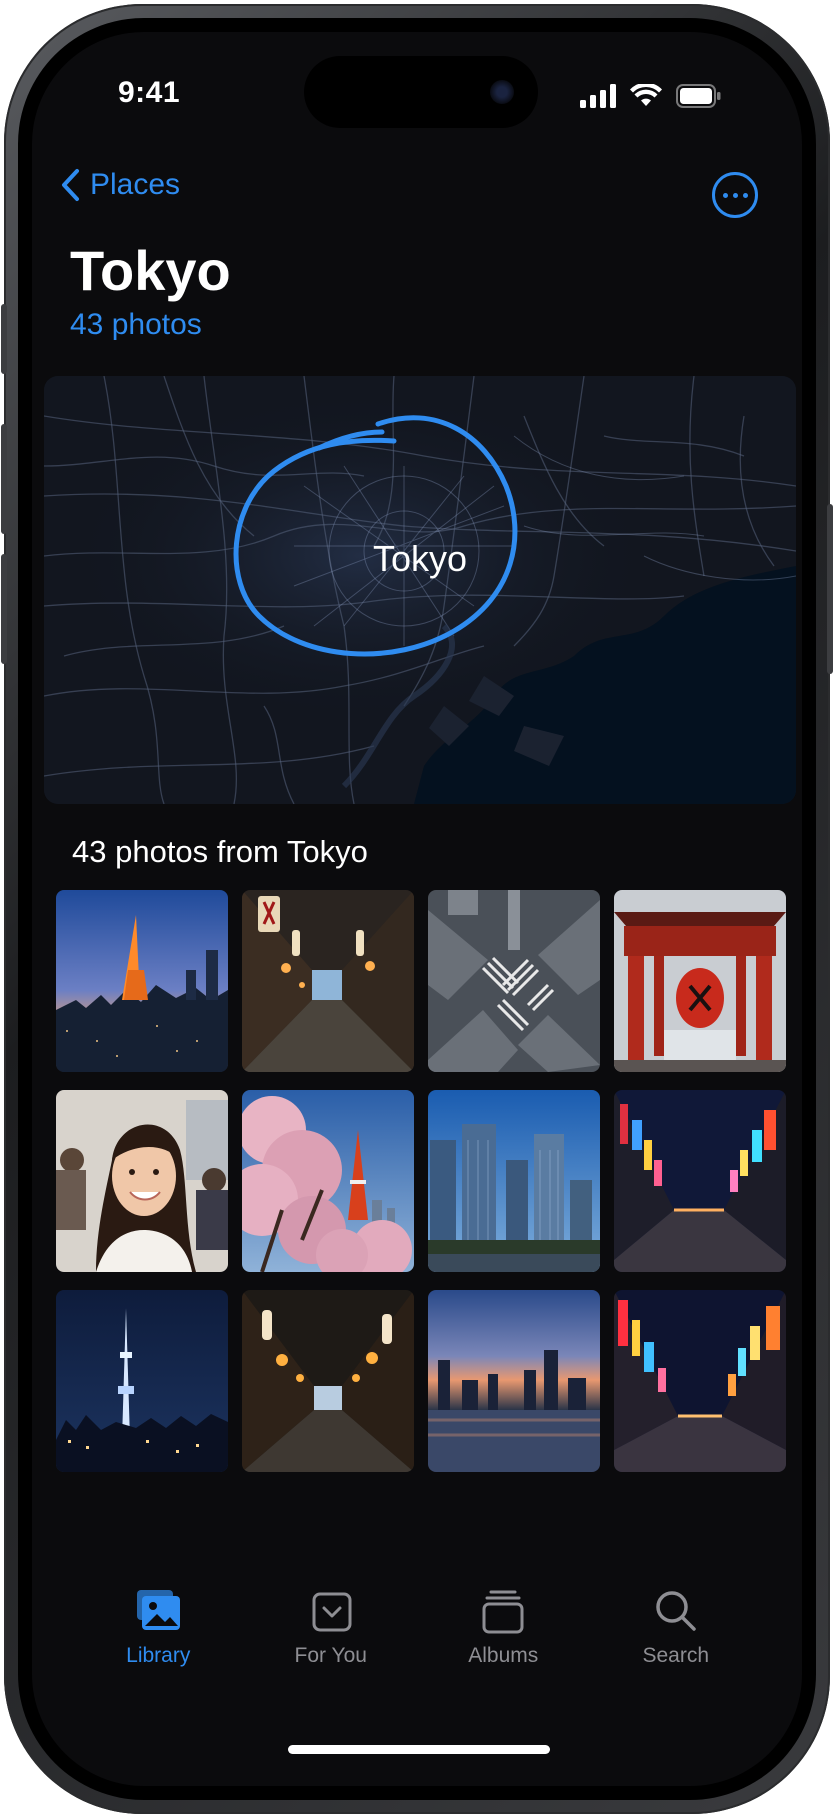 The width and height of the screenshot is (835, 1820). I want to click on camera-icon, so click(502, 92).